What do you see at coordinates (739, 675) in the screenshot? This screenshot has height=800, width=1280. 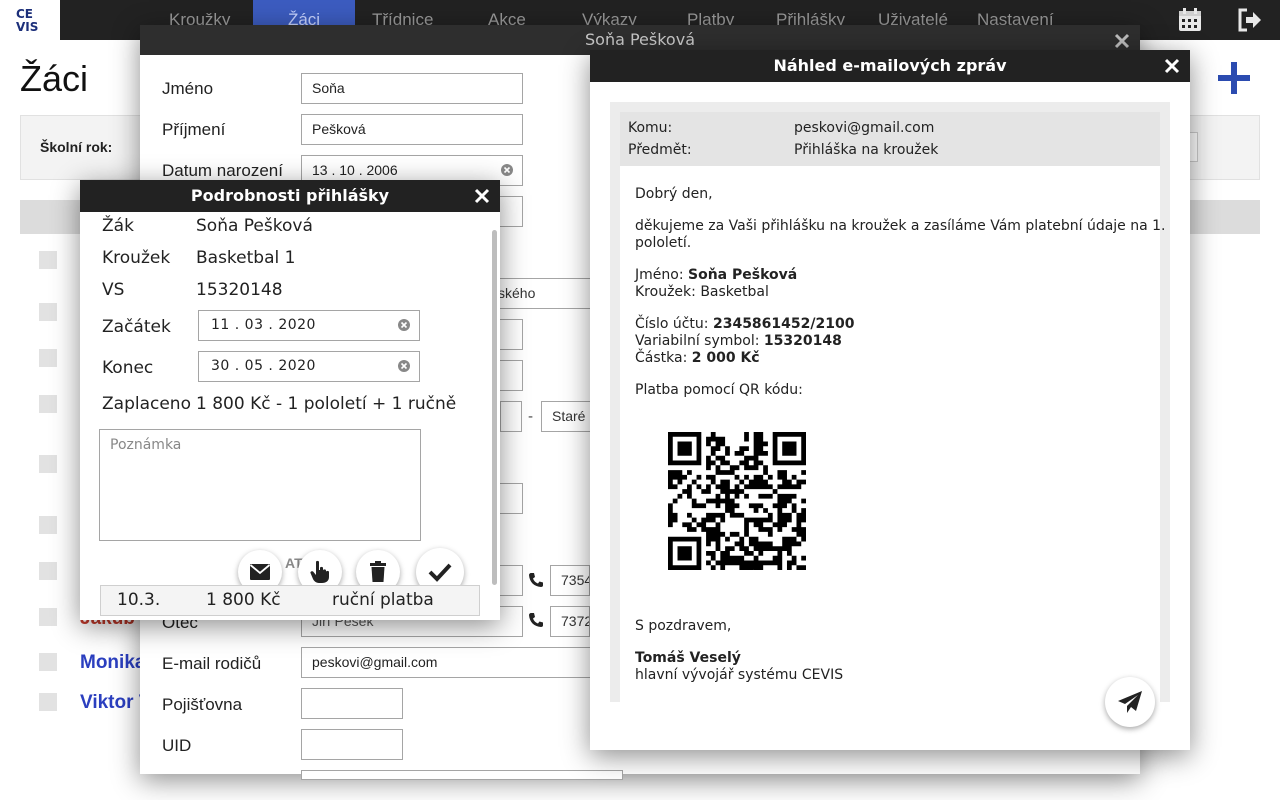 I see `signature-role: hlavní vývojář systému CEVIS` at bounding box center [739, 675].